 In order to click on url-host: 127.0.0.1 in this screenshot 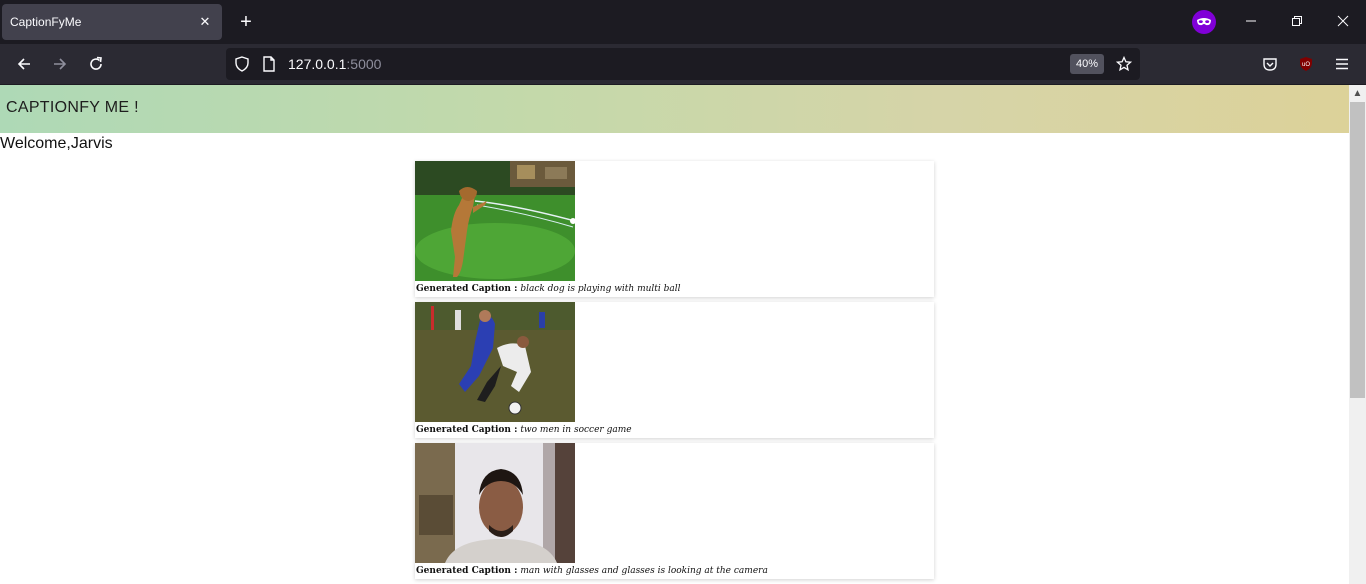, I will do `click(317, 64)`.